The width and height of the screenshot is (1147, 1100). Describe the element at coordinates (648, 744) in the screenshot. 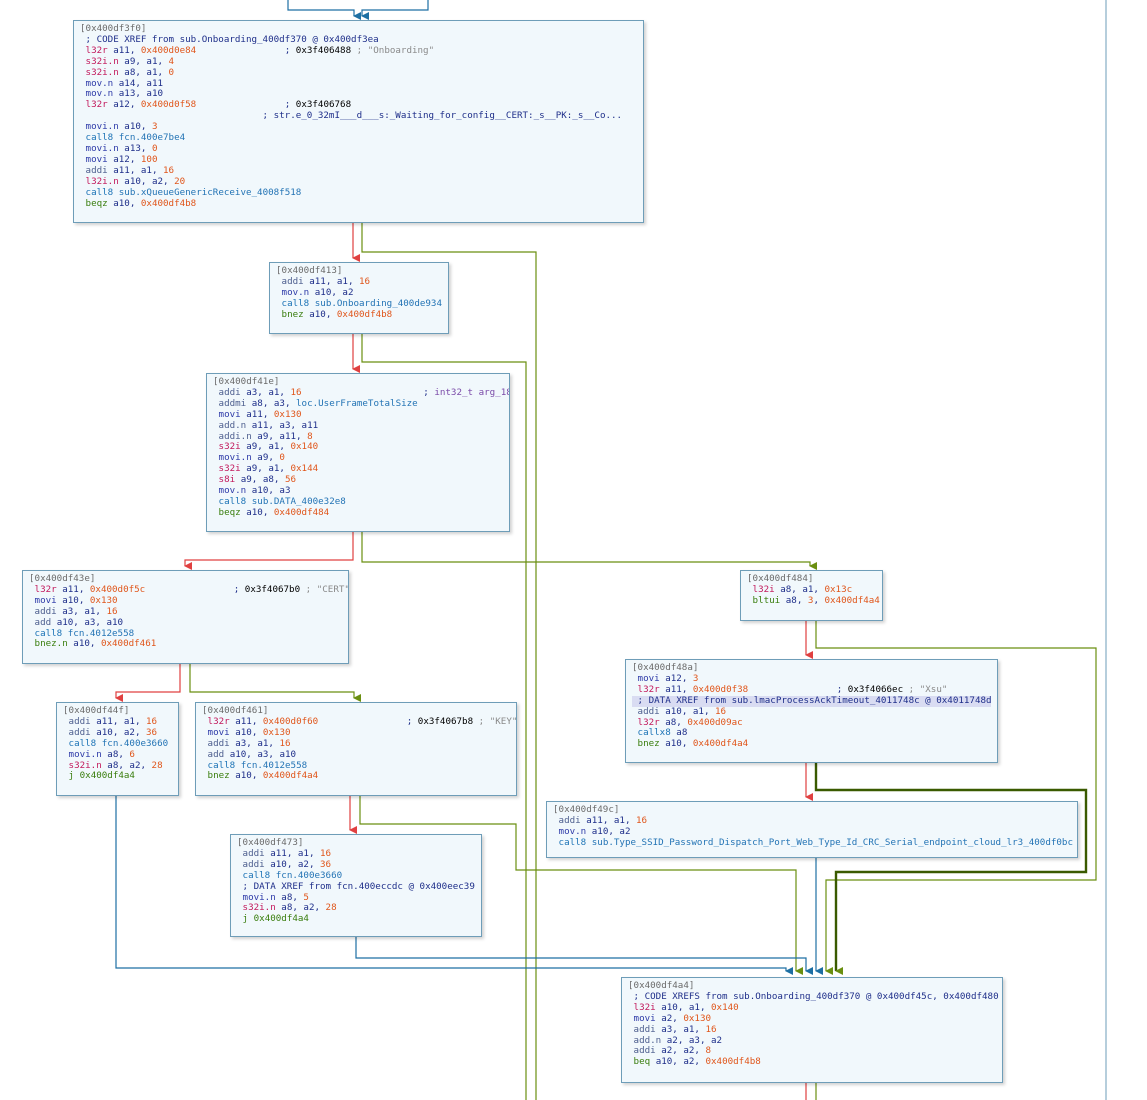

I see `token-jmp: bnez` at that location.